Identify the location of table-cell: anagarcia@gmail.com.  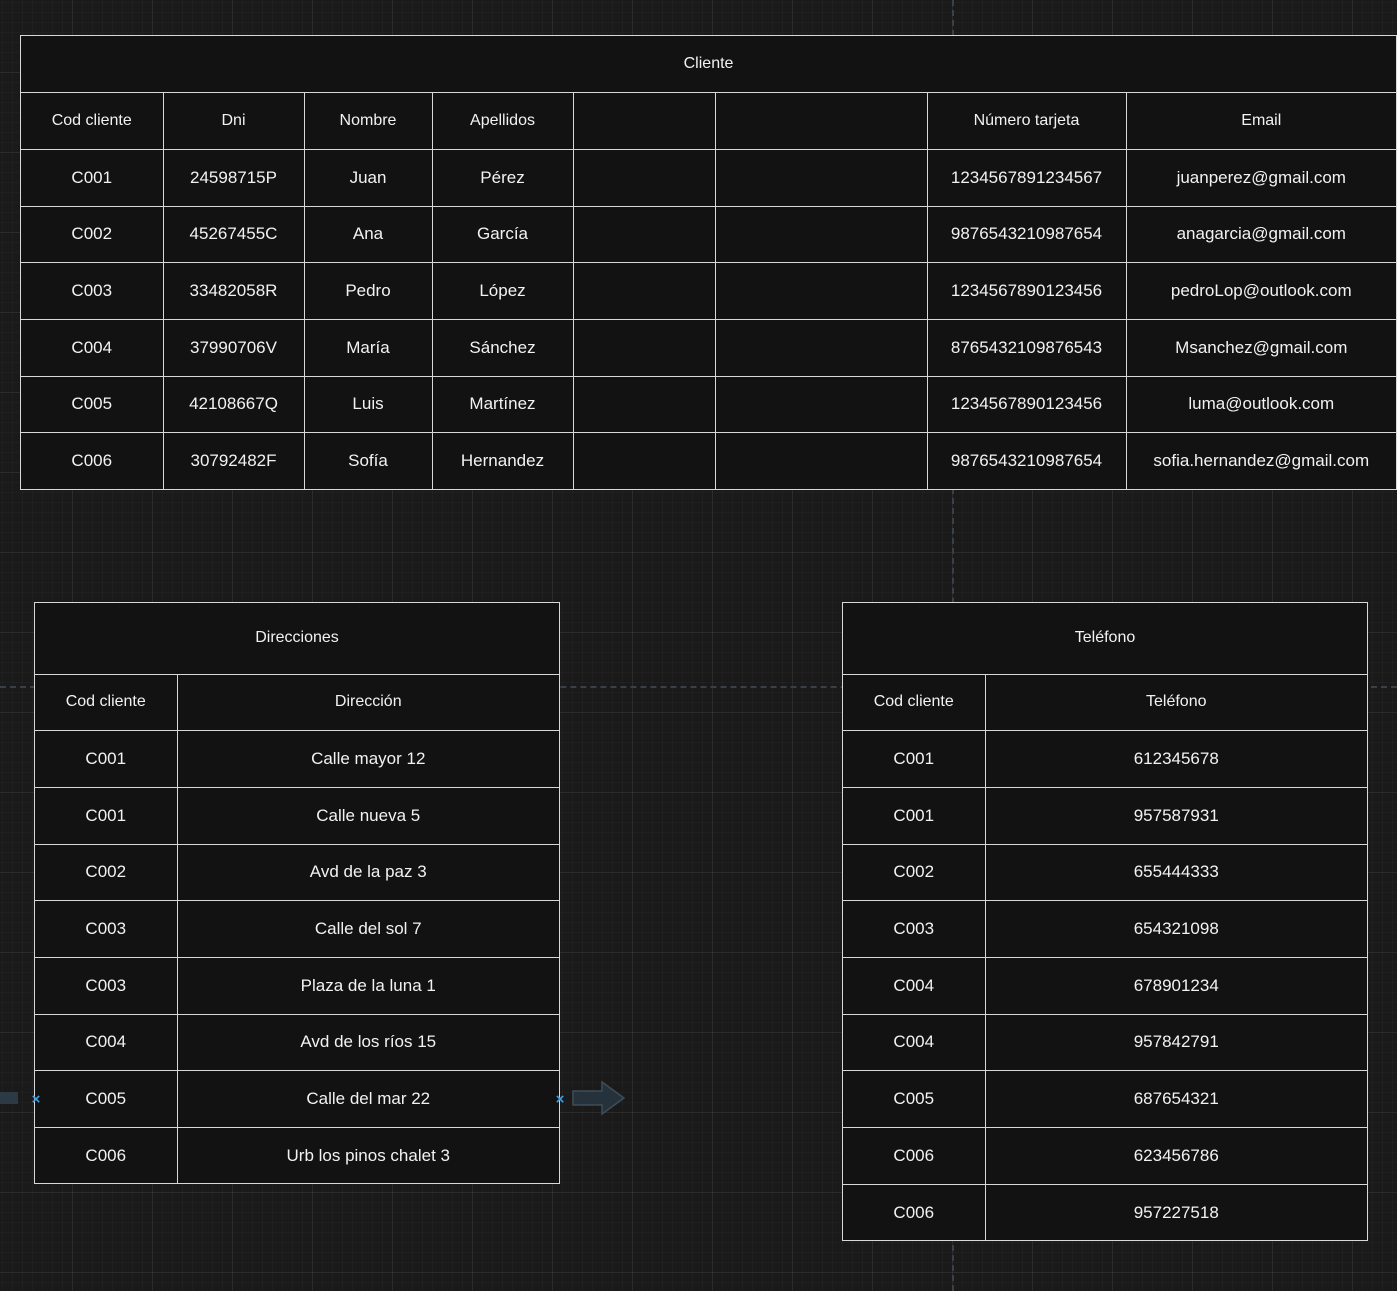
(1261, 234).